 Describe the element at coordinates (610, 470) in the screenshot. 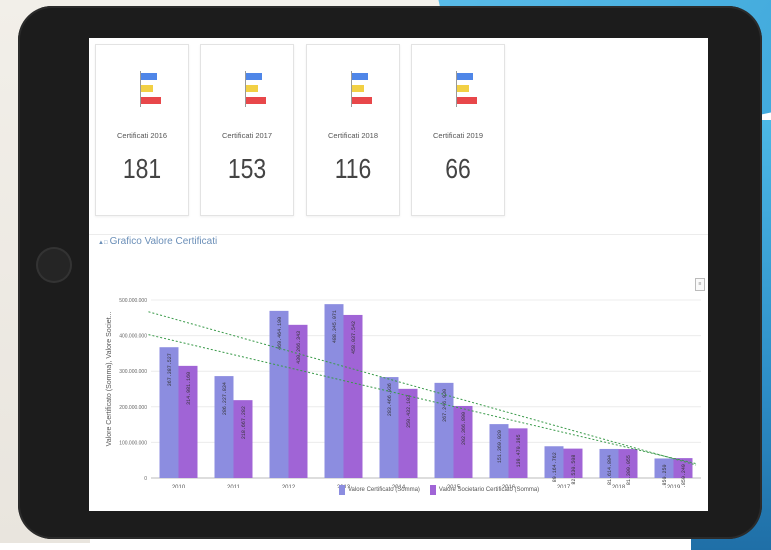

I see `data-label: 81.614.894` at that location.